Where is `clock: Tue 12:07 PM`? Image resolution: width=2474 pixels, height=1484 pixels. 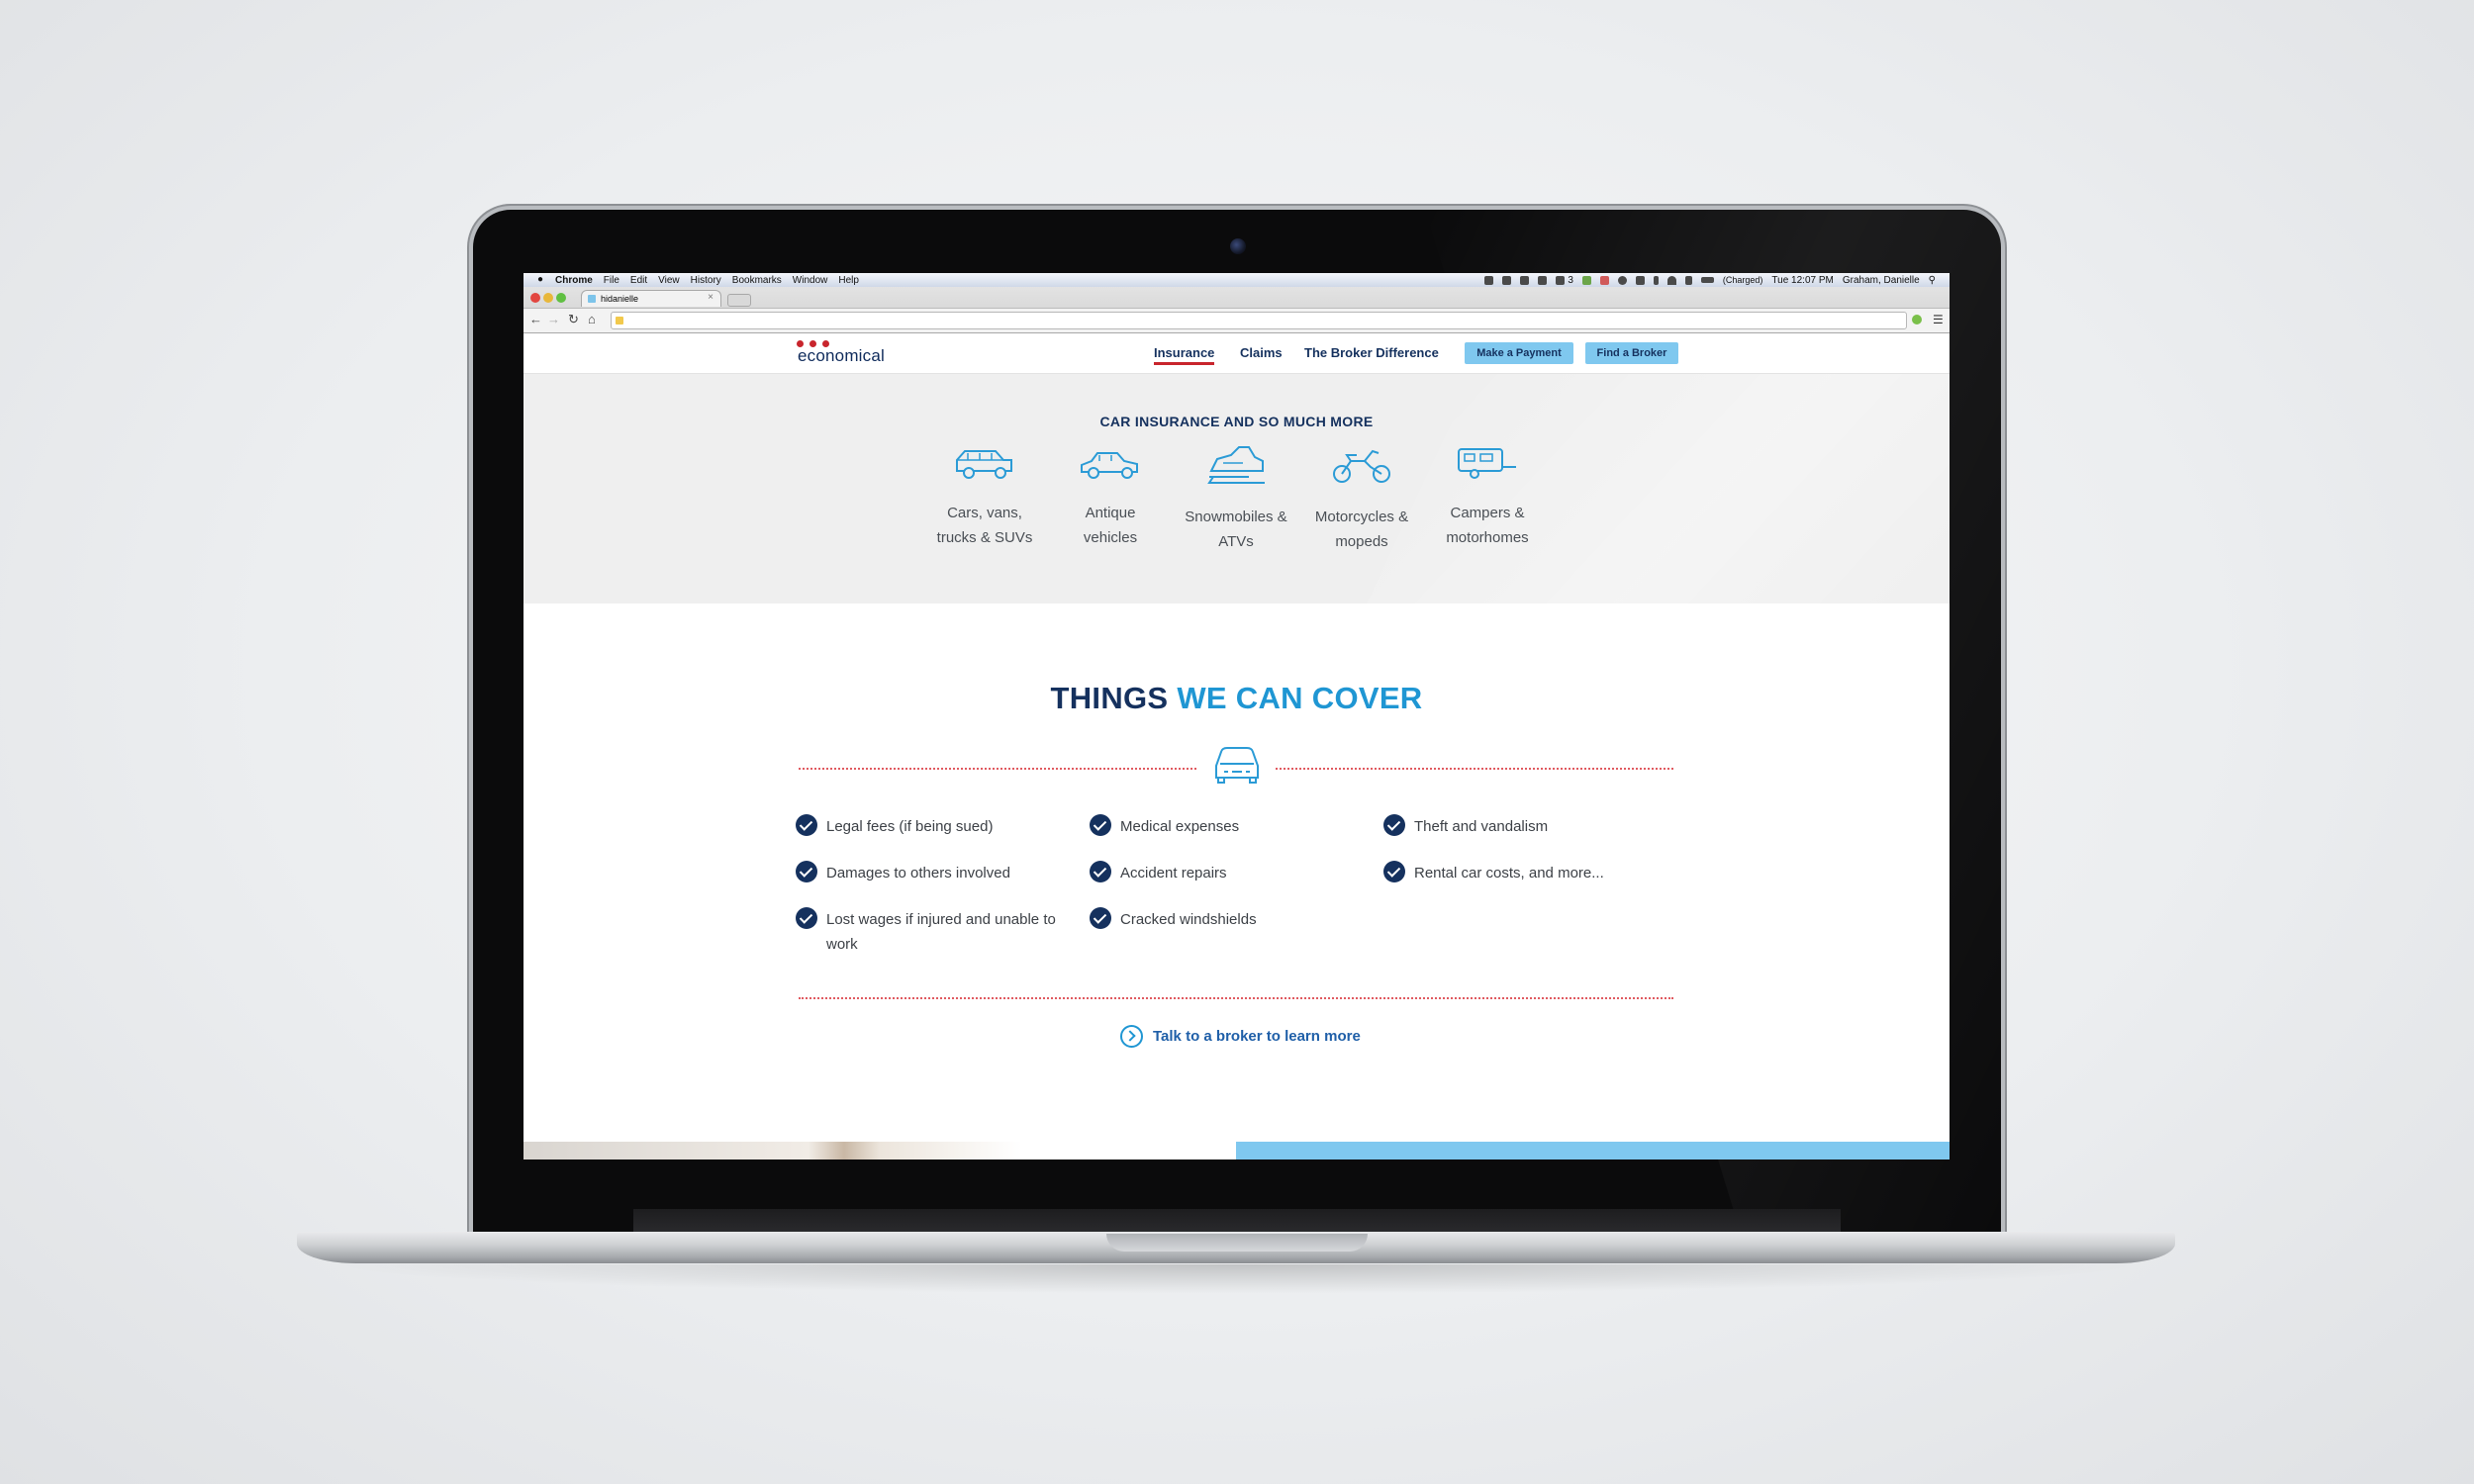
clock: Tue 12:07 PM is located at coordinates (1802, 280).